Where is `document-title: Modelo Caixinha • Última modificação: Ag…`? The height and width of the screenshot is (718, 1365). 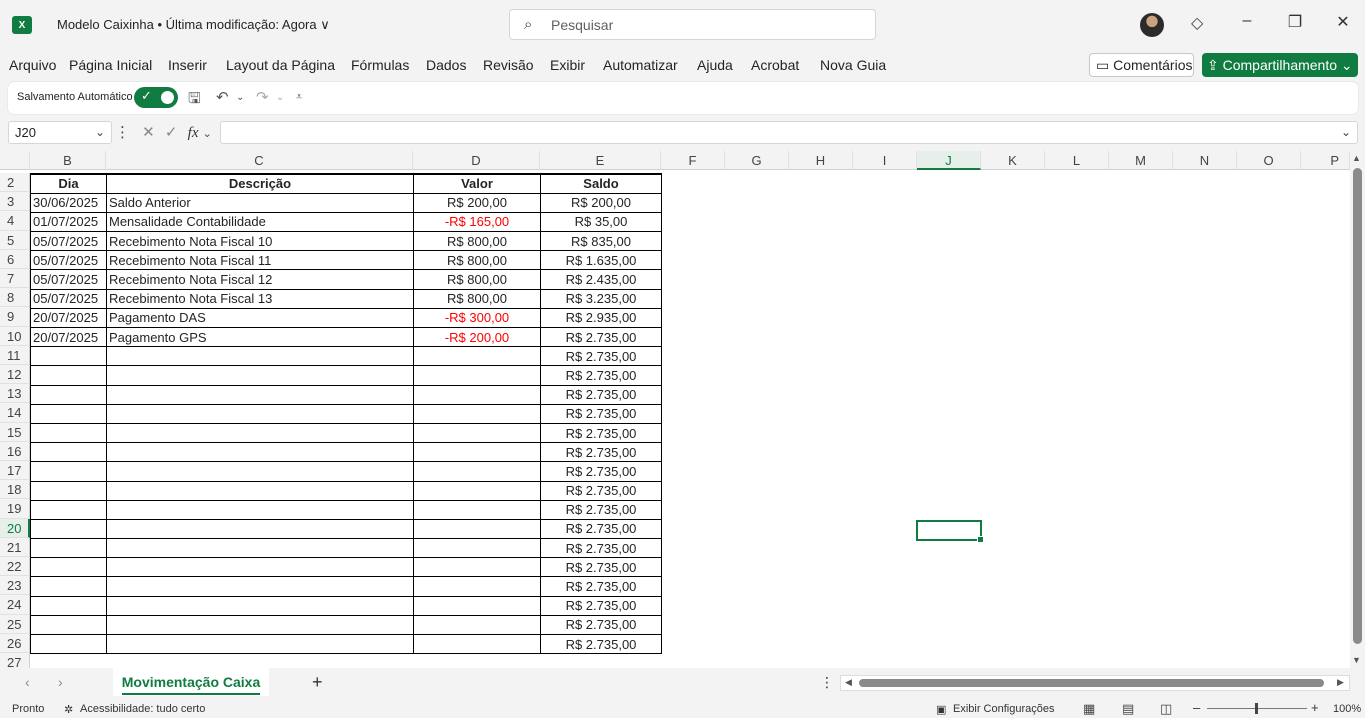 document-title: Modelo Caixinha • Última modificação: Ag… is located at coordinates (193, 25).